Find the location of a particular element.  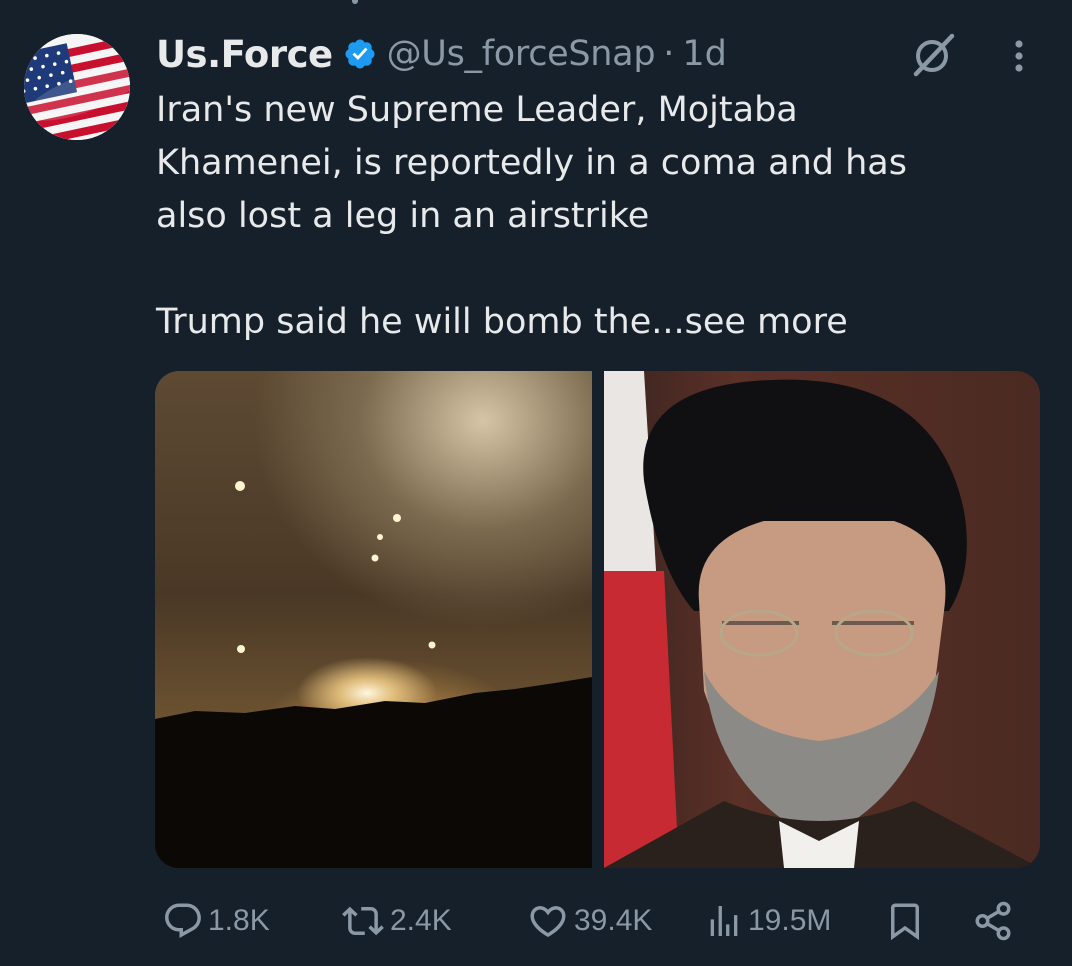

user-handle: @Us_forceSnap is located at coordinates (521, 54).